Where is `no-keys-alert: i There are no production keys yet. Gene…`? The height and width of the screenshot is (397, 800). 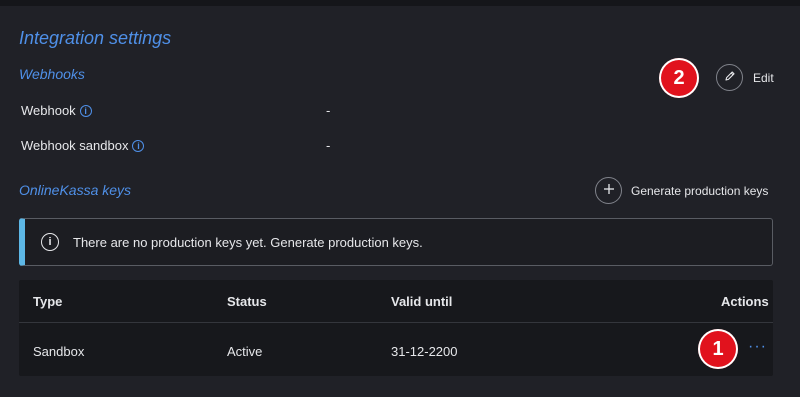 no-keys-alert: i There are no production keys yet. Gene… is located at coordinates (396, 242).